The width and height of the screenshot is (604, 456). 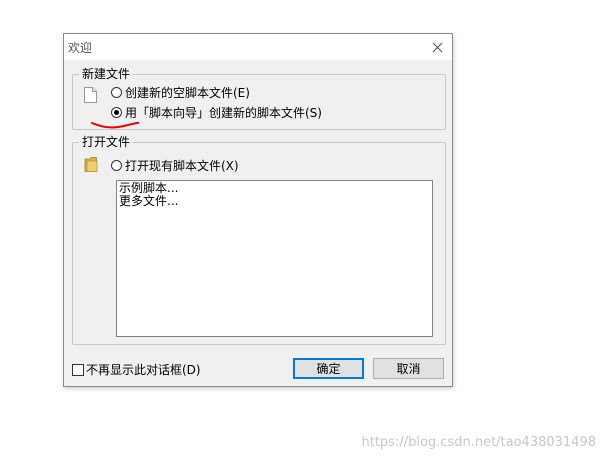 I want to click on dont-show-again-label: 不再显示此对话框(D), so click(x=143, y=370).